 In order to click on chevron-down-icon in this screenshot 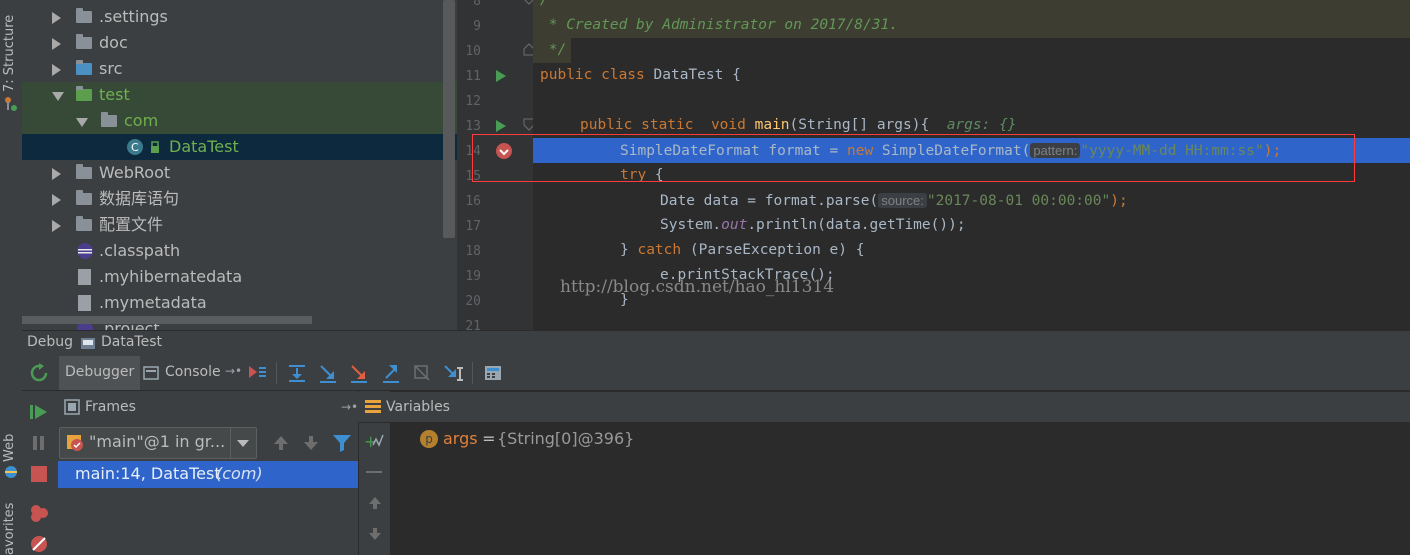, I will do `click(243, 444)`.